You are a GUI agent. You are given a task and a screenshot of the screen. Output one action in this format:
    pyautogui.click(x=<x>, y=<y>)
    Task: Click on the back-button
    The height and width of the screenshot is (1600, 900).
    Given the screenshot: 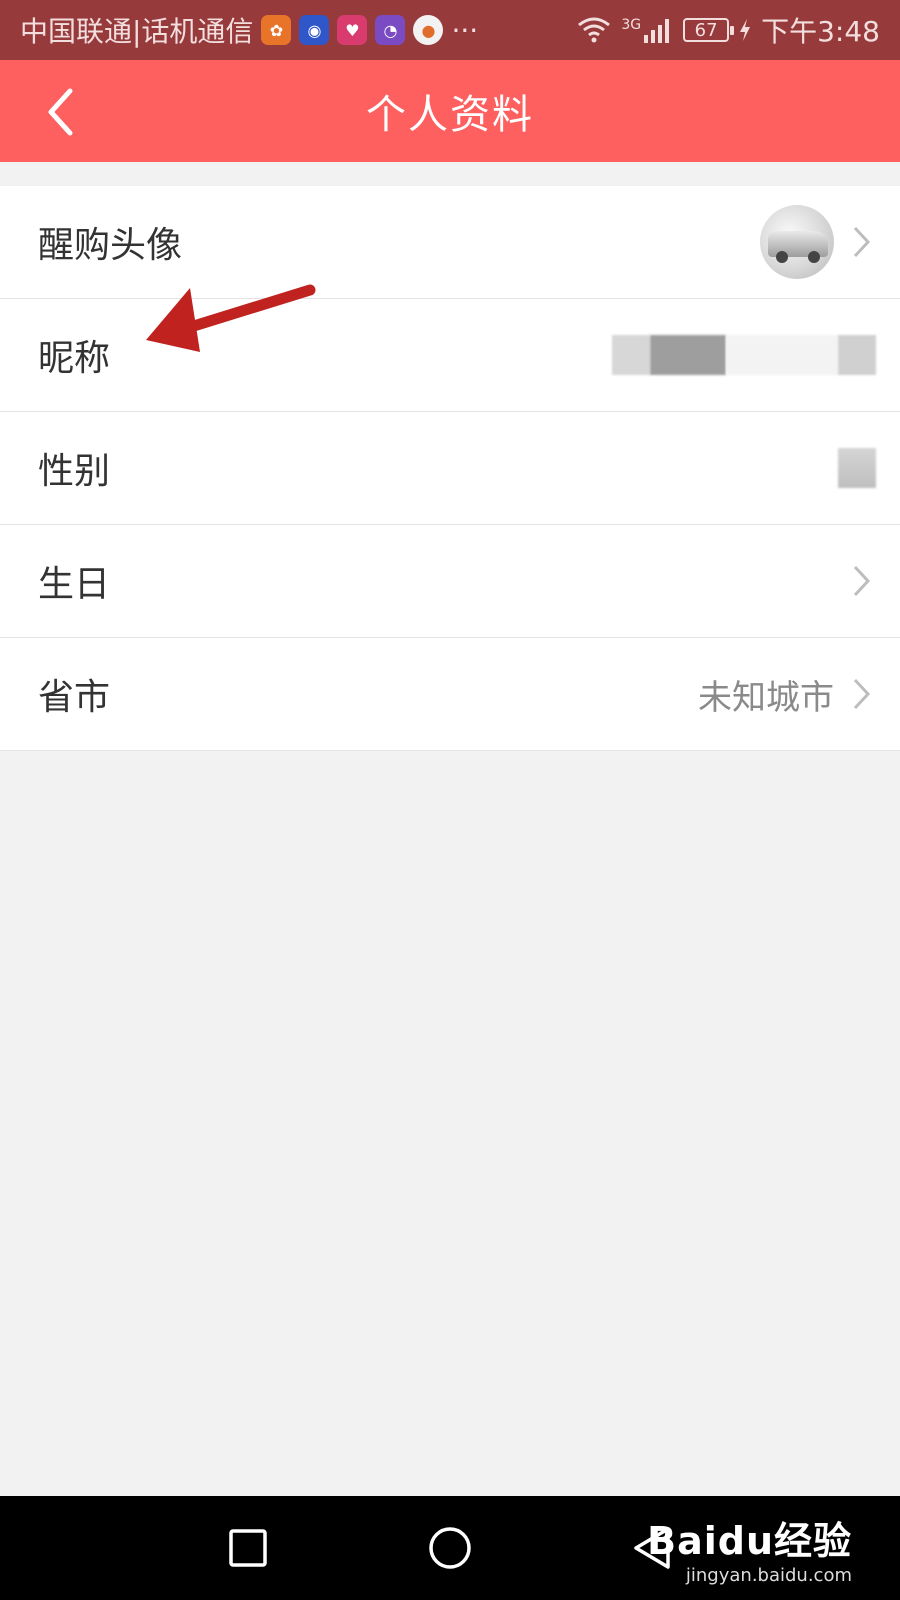 What is the action you would take?
    pyautogui.click(x=60, y=112)
    